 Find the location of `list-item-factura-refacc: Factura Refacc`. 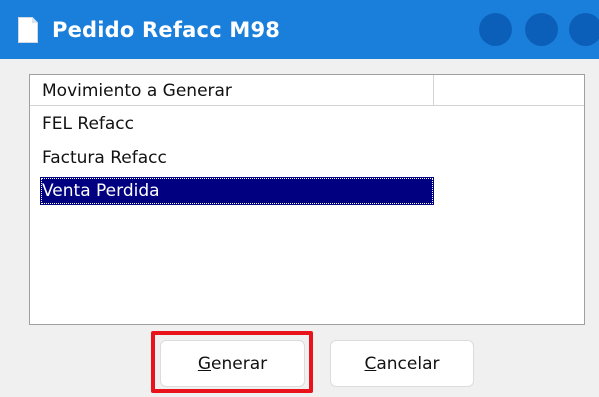

list-item-factura-refacc: Factura Refacc is located at coordinates (237, 158).